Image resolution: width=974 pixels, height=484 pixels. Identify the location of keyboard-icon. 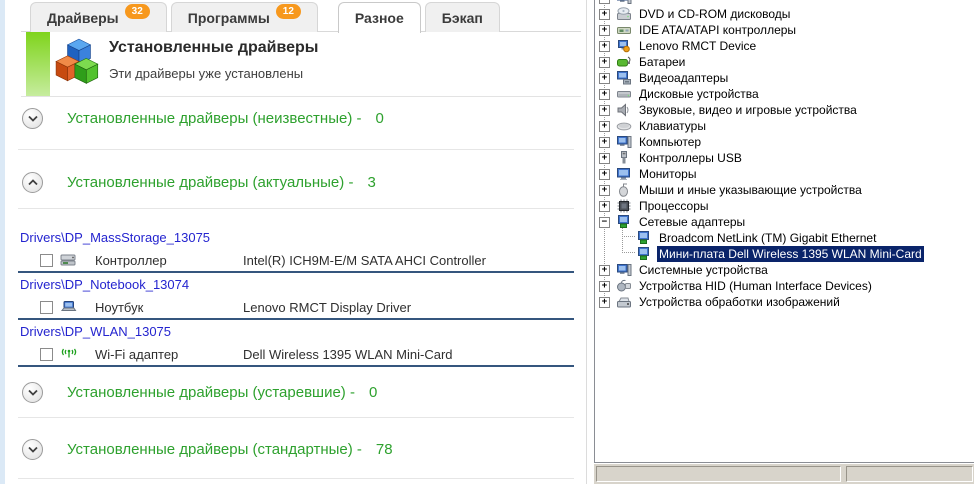
(624, 126).